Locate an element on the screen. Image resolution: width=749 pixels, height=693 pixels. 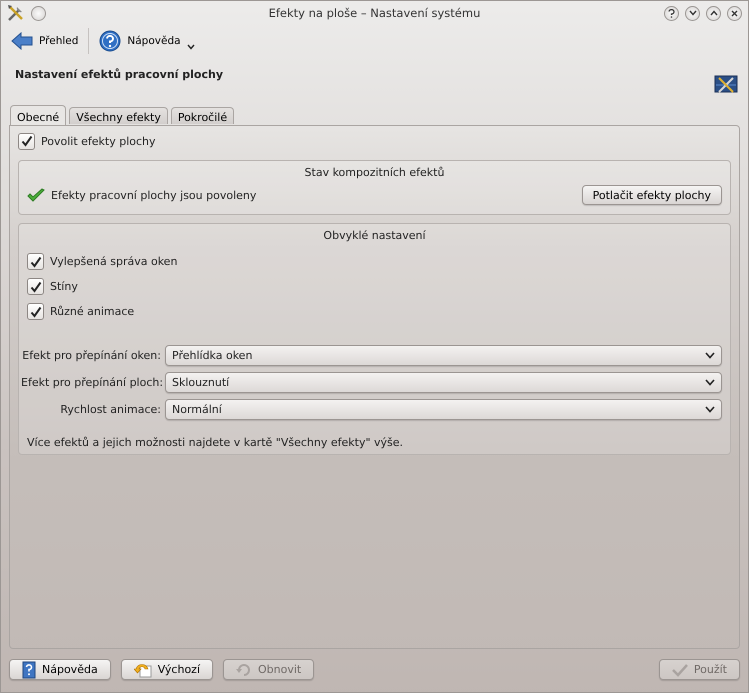
close-icon is located at coordinates (734, 13).